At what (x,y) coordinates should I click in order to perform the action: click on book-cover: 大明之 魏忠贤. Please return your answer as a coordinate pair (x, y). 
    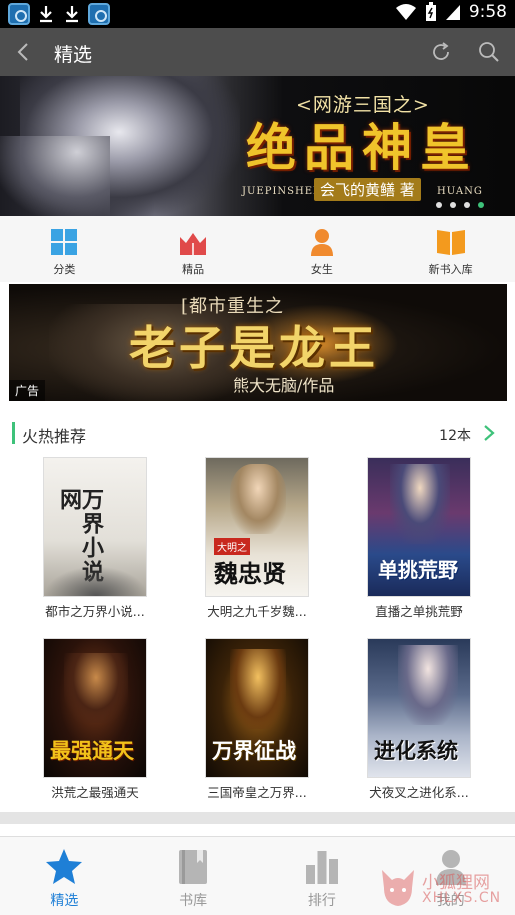
    Looking at the image, I should click on (257, 527).